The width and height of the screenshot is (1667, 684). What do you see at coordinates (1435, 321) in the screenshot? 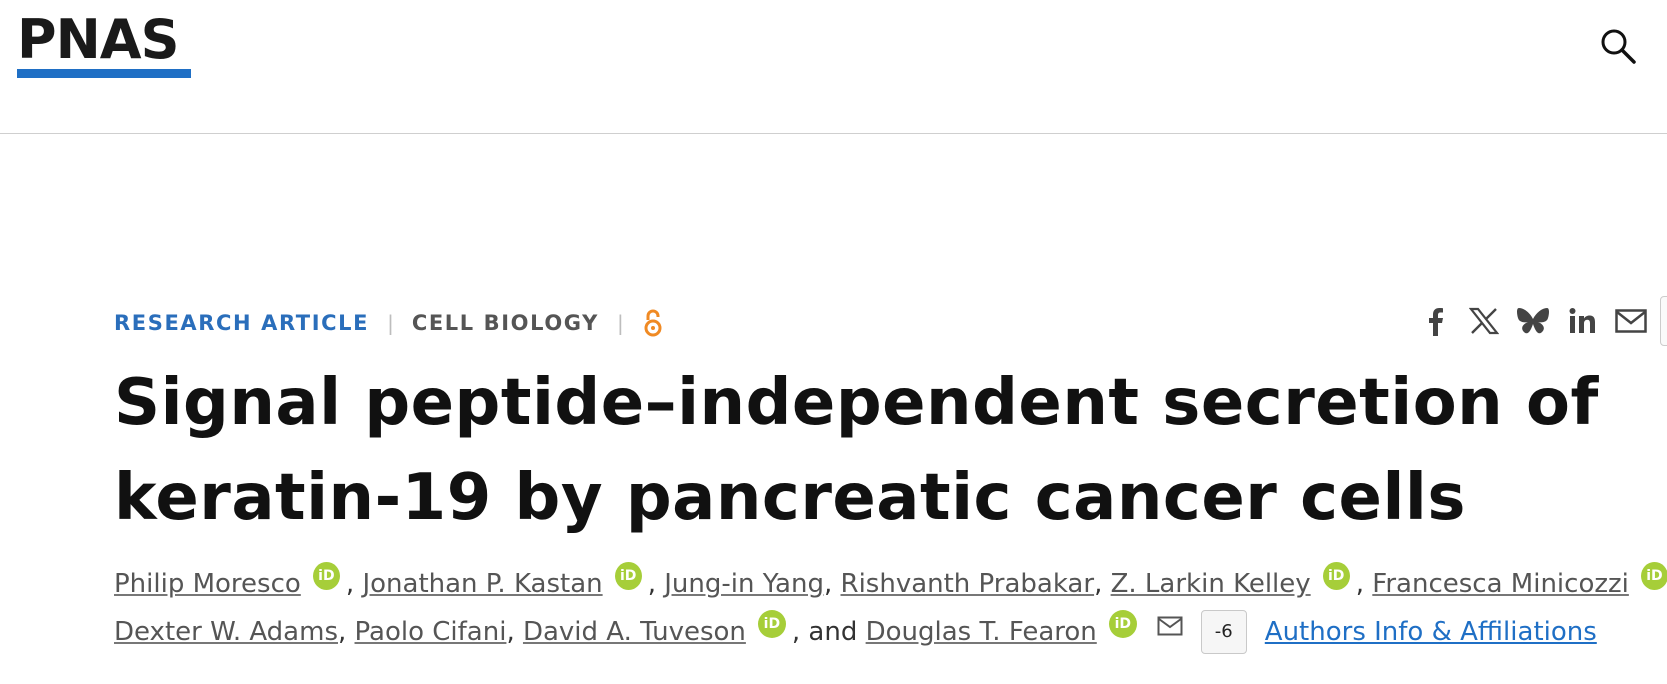
I see `facebook-icon` at bounding box center [1435, 321].